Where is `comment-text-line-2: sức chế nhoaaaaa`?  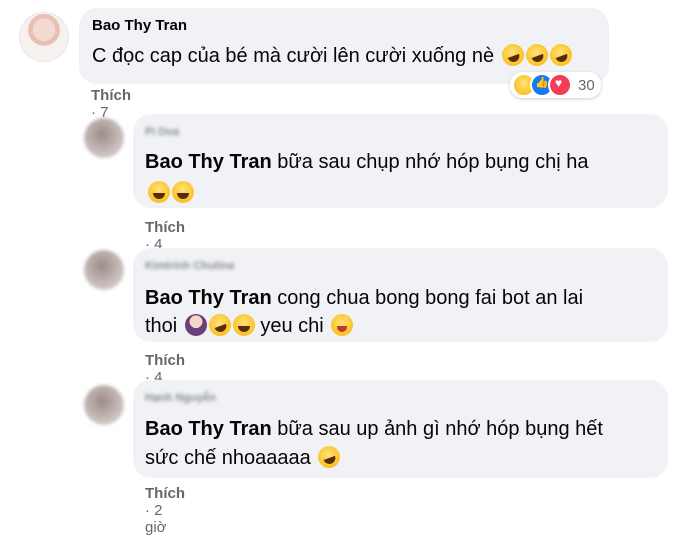 comment-text-line-2: sức chế nhoaaaaa is located at coordinates (244, 457).